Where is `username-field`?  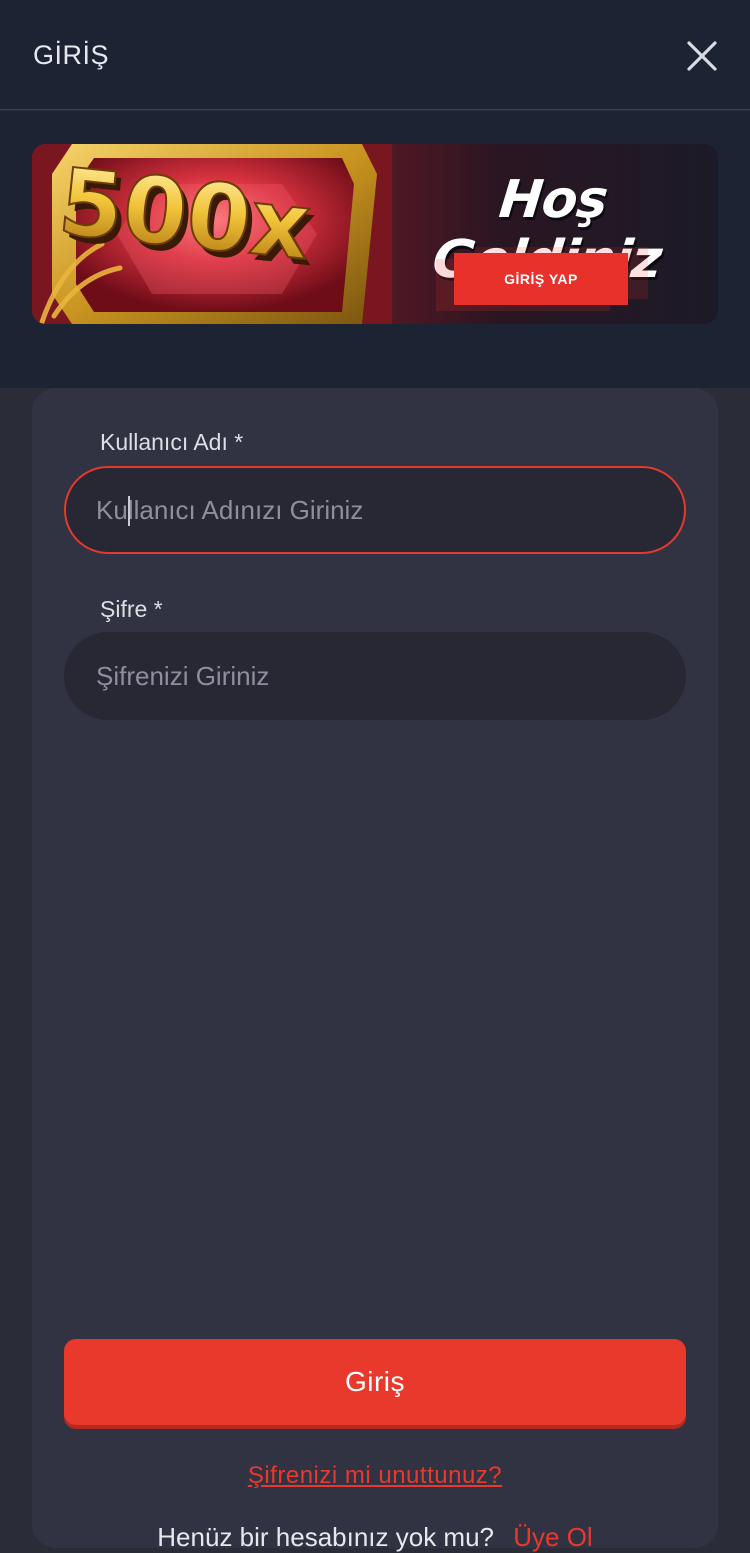
username-field is located at coordinates (375, 510).